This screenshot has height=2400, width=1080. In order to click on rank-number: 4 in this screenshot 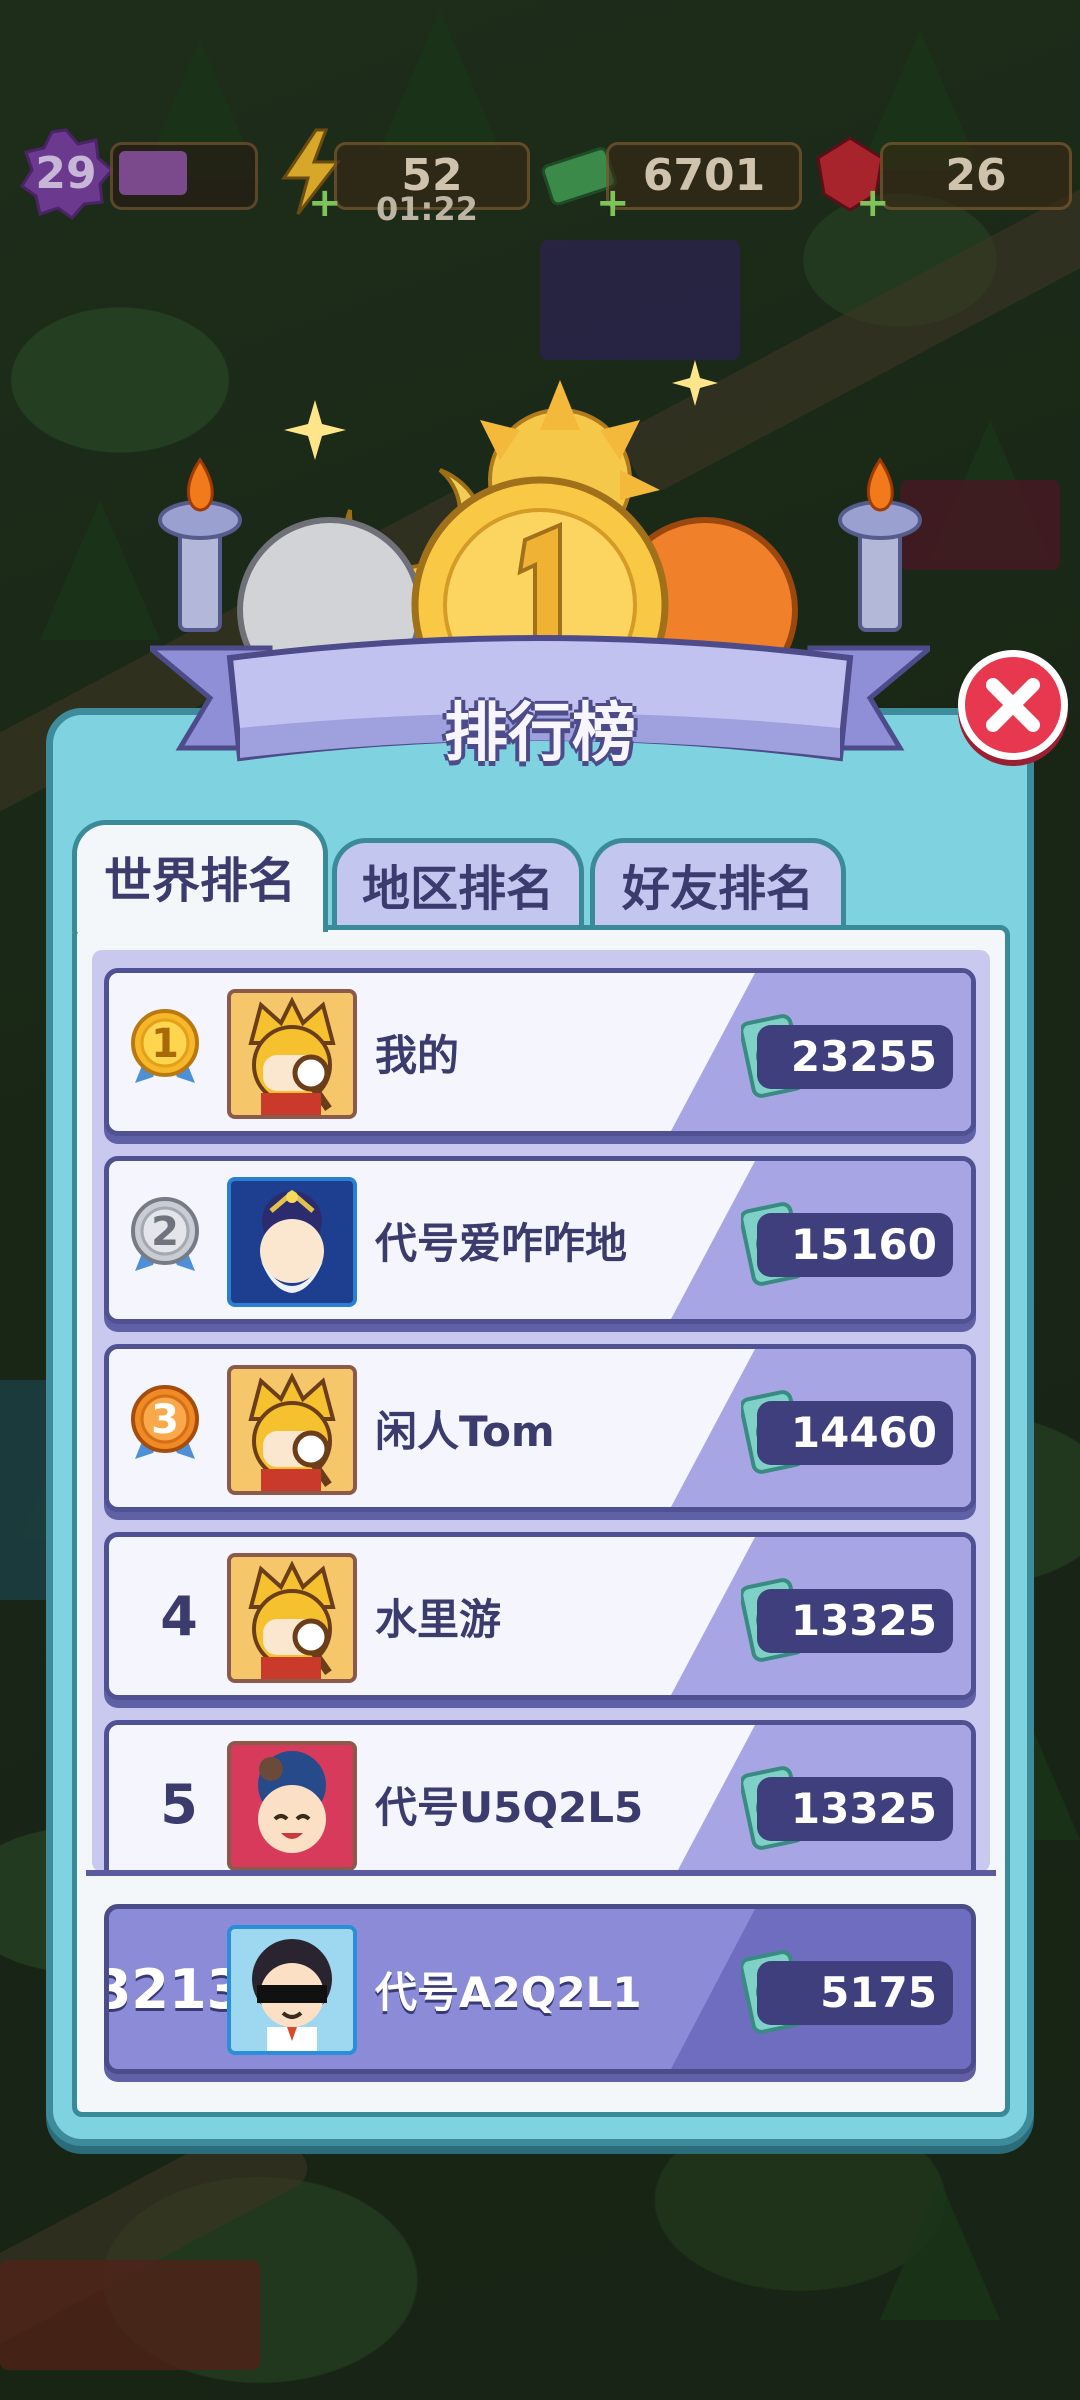, I will do `click(179, 1616)`.